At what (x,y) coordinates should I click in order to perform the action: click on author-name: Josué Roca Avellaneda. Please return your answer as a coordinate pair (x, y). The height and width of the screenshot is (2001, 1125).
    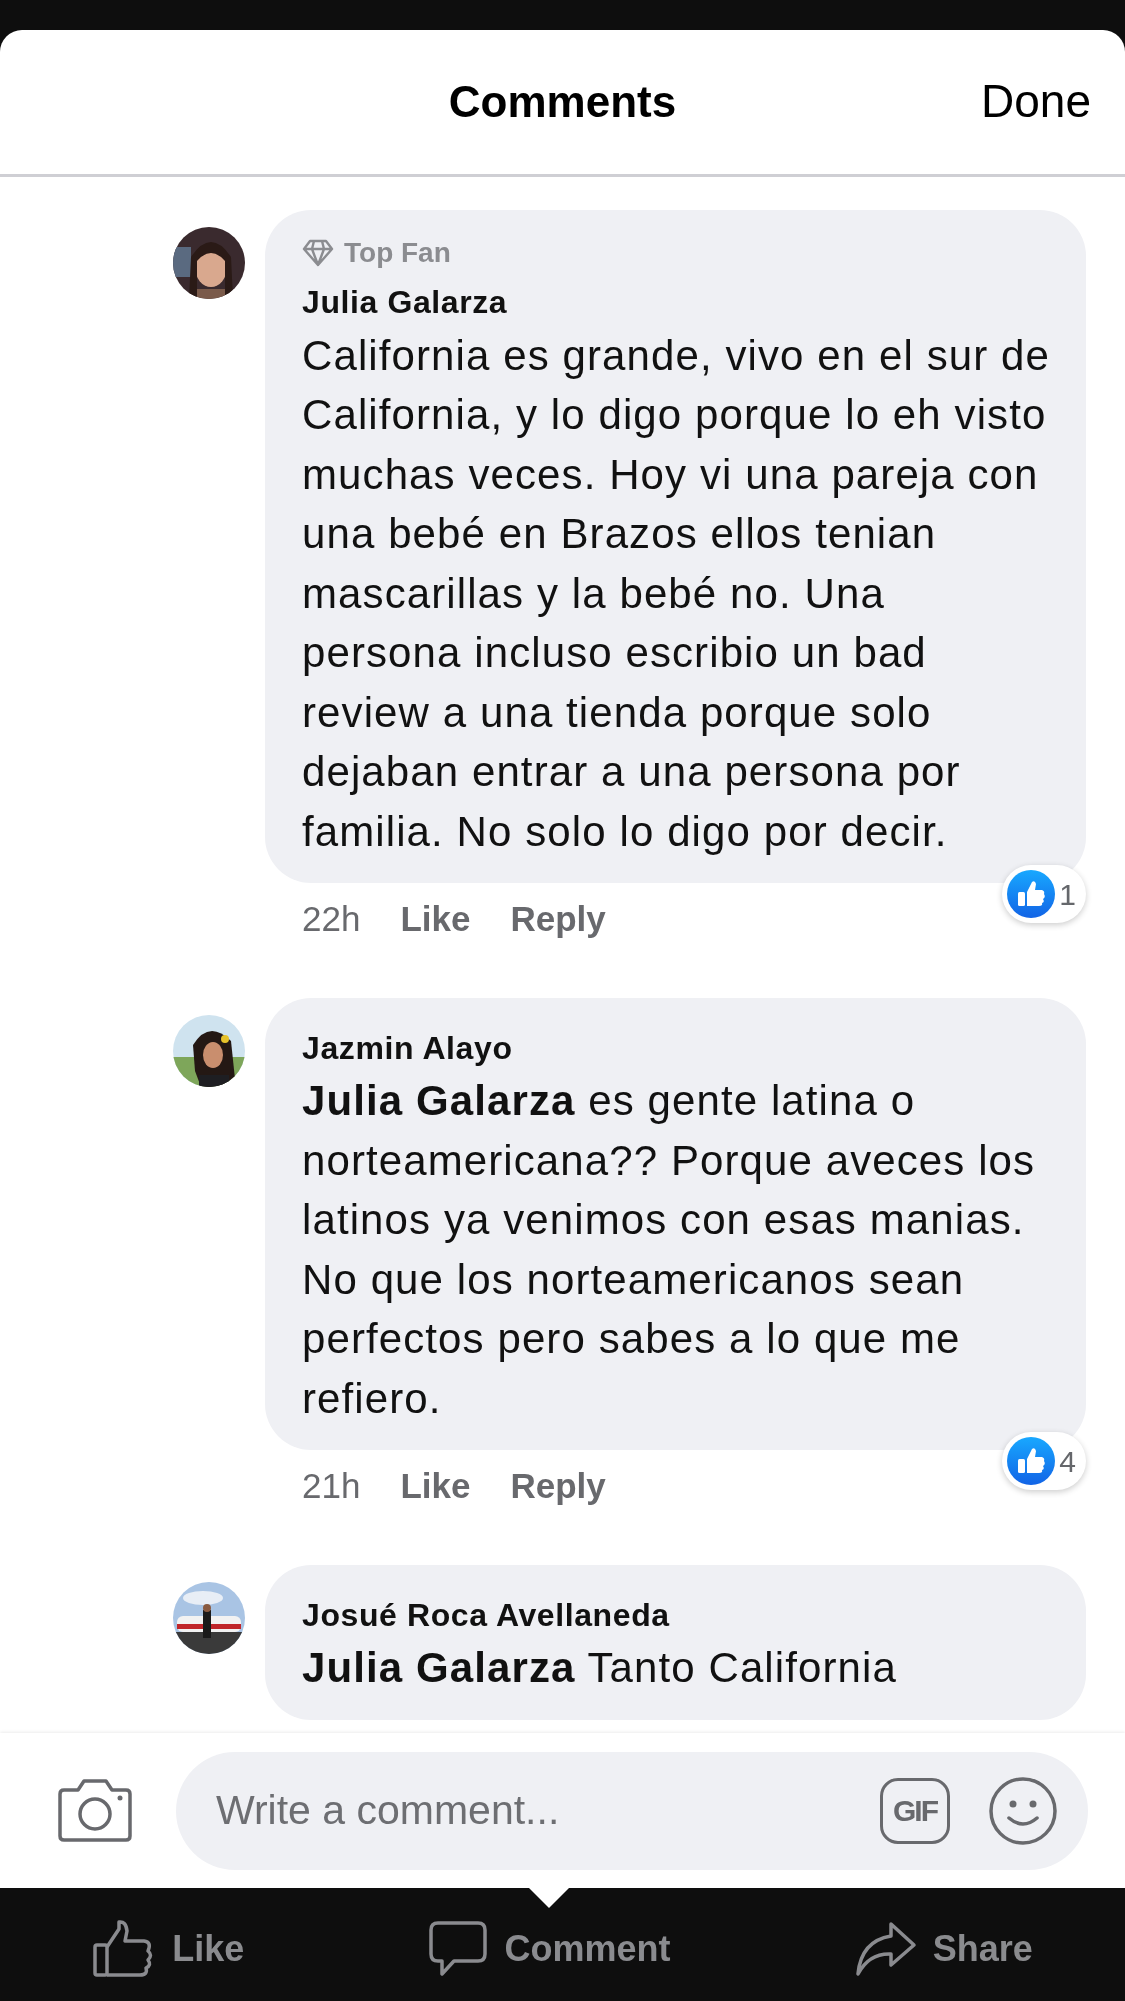
    Looking at the image, I should click on (486, 1614).